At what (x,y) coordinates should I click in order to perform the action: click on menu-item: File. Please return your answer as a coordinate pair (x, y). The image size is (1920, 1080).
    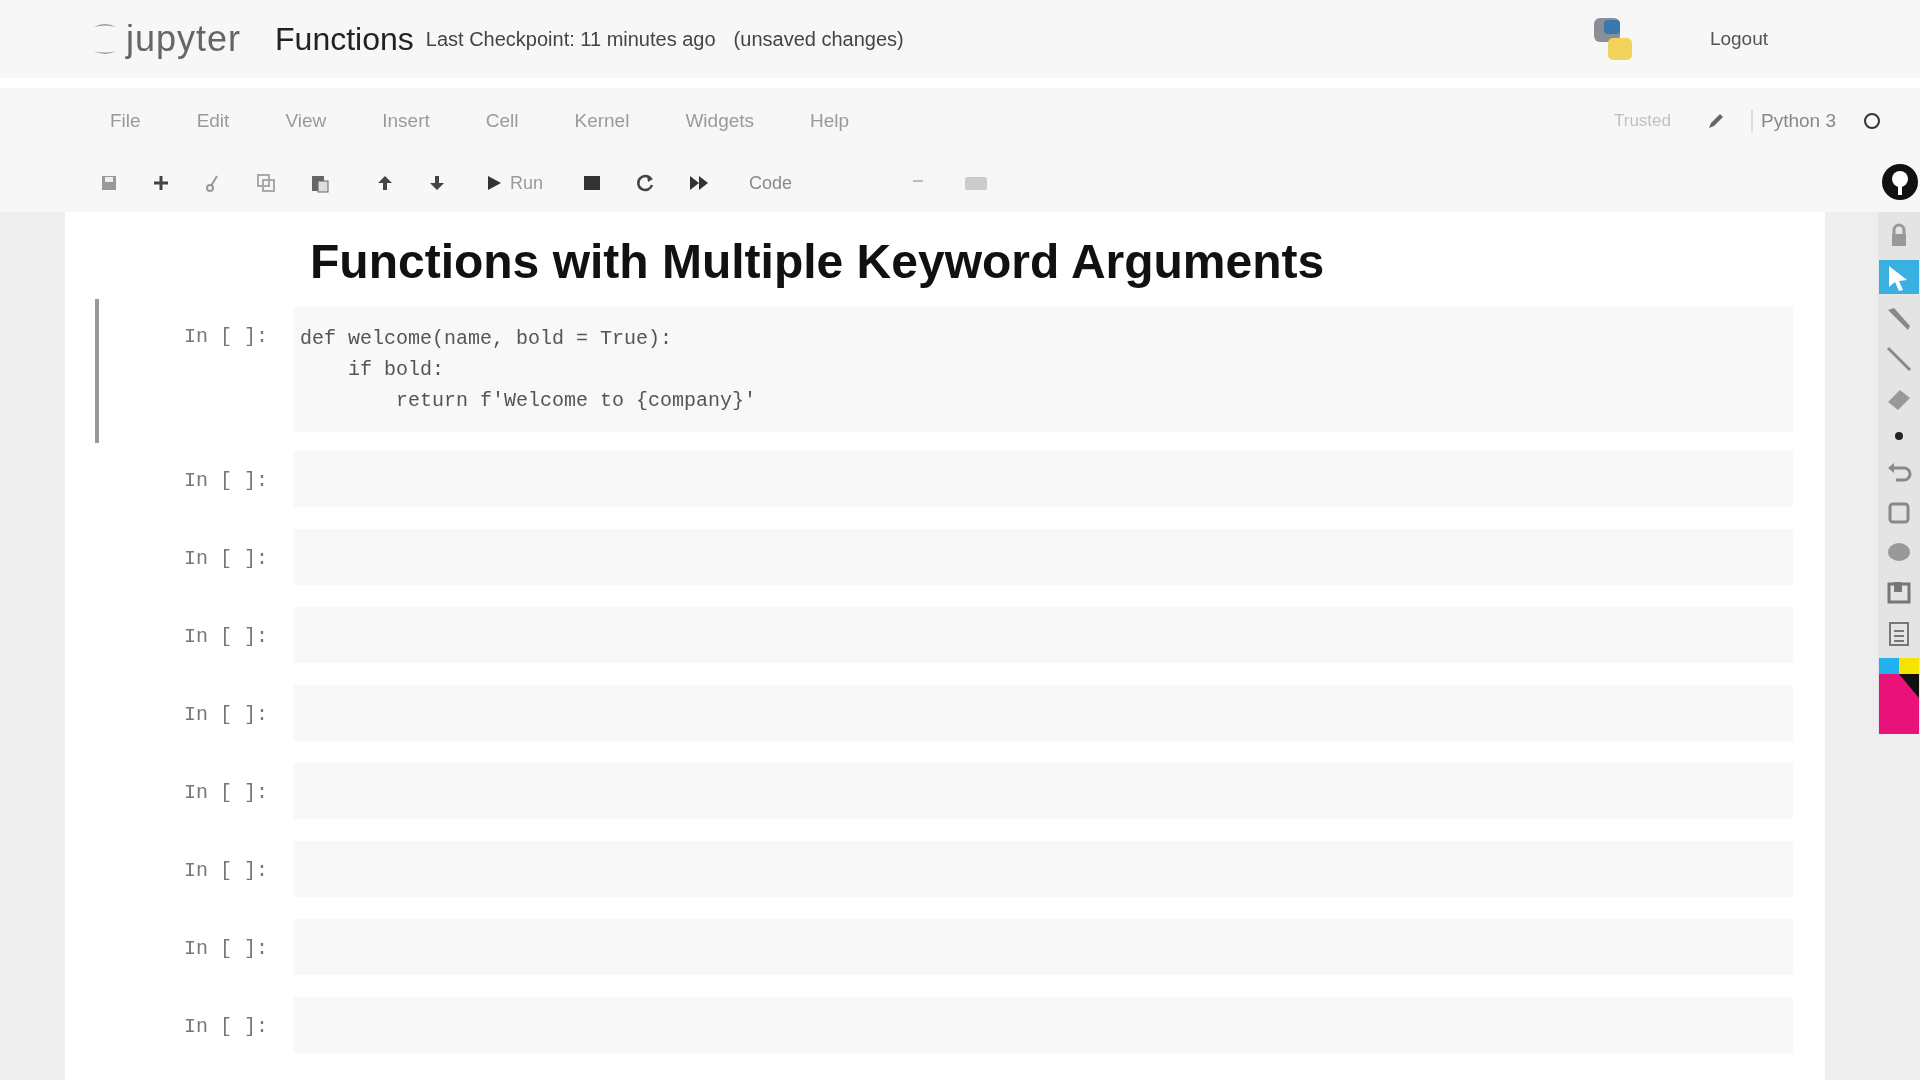
    Looking at the image, I should click on (125, 121).